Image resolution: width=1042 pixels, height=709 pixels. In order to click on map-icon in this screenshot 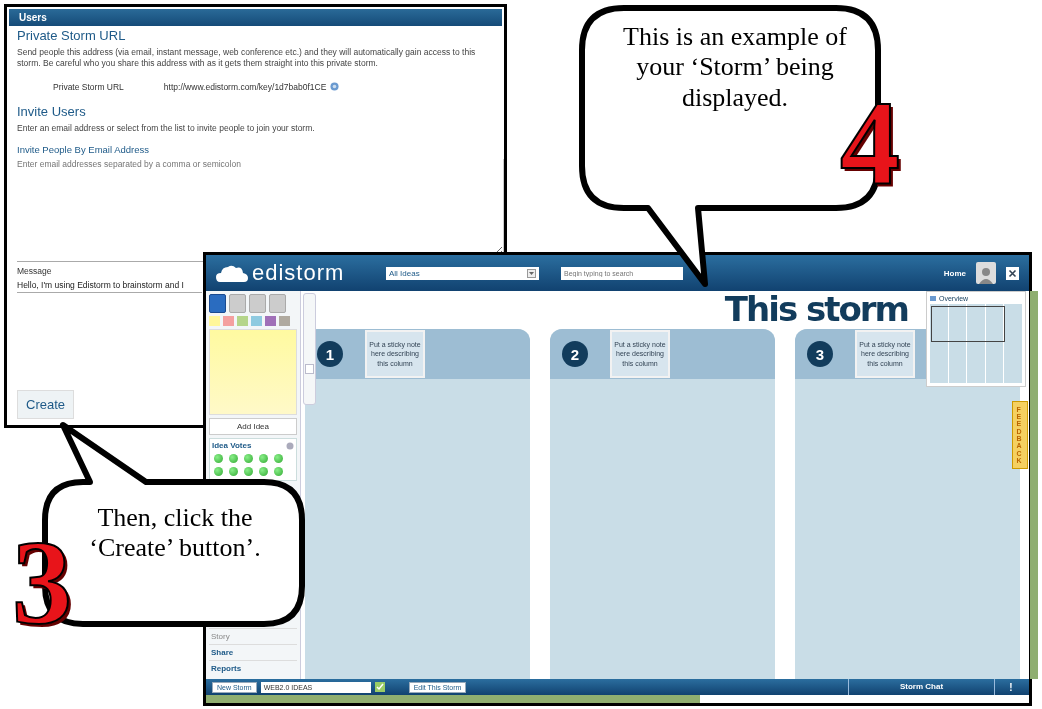, I will do `click(933, 298)`.